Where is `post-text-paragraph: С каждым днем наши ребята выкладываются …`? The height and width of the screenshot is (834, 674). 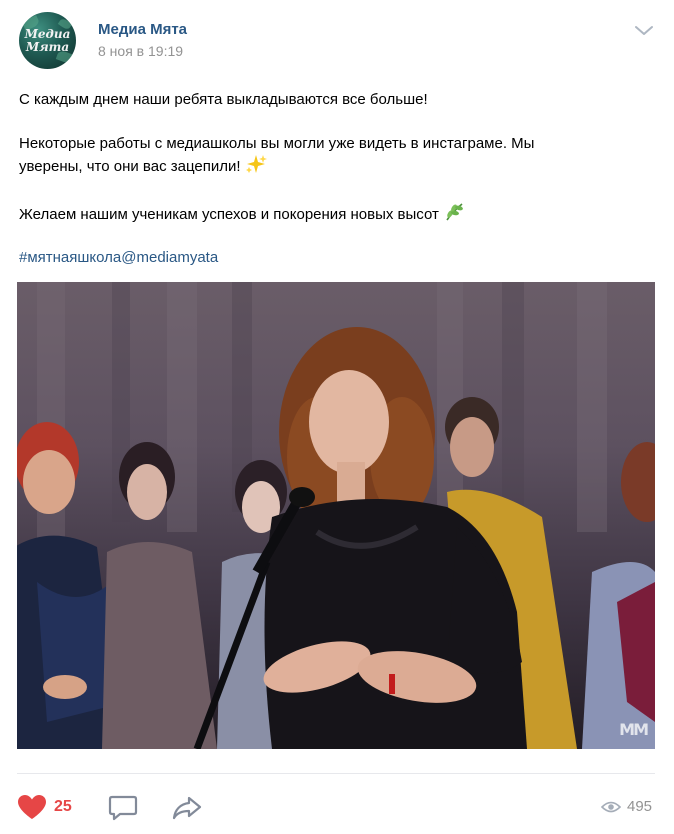
post-text-paragraph: С каждым днем наши ребята выкладываются … is located at coordinates (334, 100).